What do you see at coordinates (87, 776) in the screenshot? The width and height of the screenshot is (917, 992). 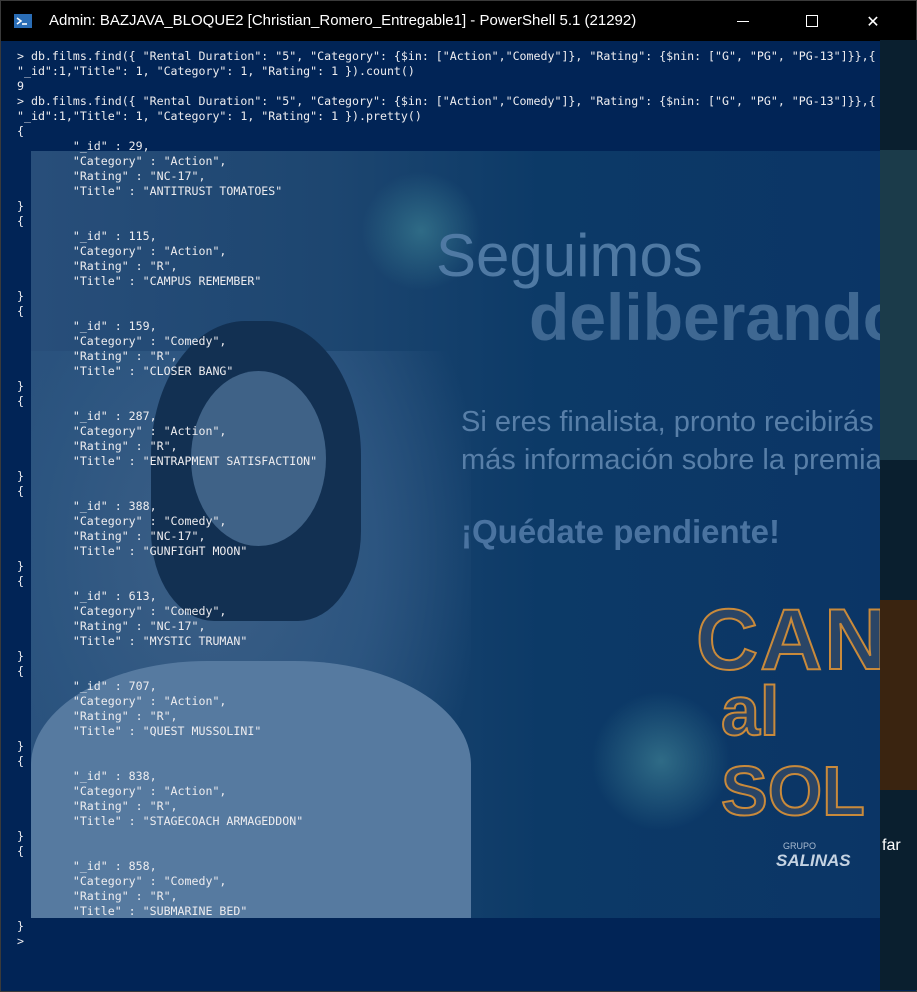 I see `console-line: "_id" : 838,` at bounding box center [87, 776].